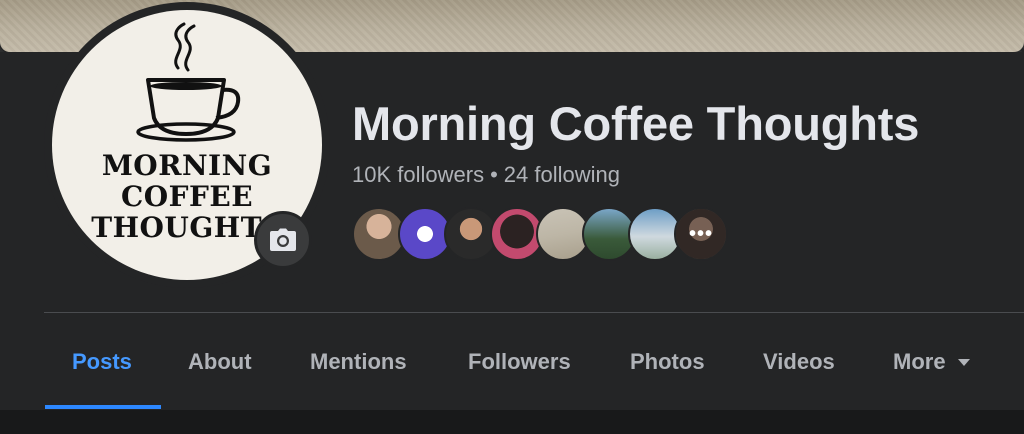 The height and width of the screenshot is (434, 1024). I want to click on tab-posts: Posts, so click(102, 362).